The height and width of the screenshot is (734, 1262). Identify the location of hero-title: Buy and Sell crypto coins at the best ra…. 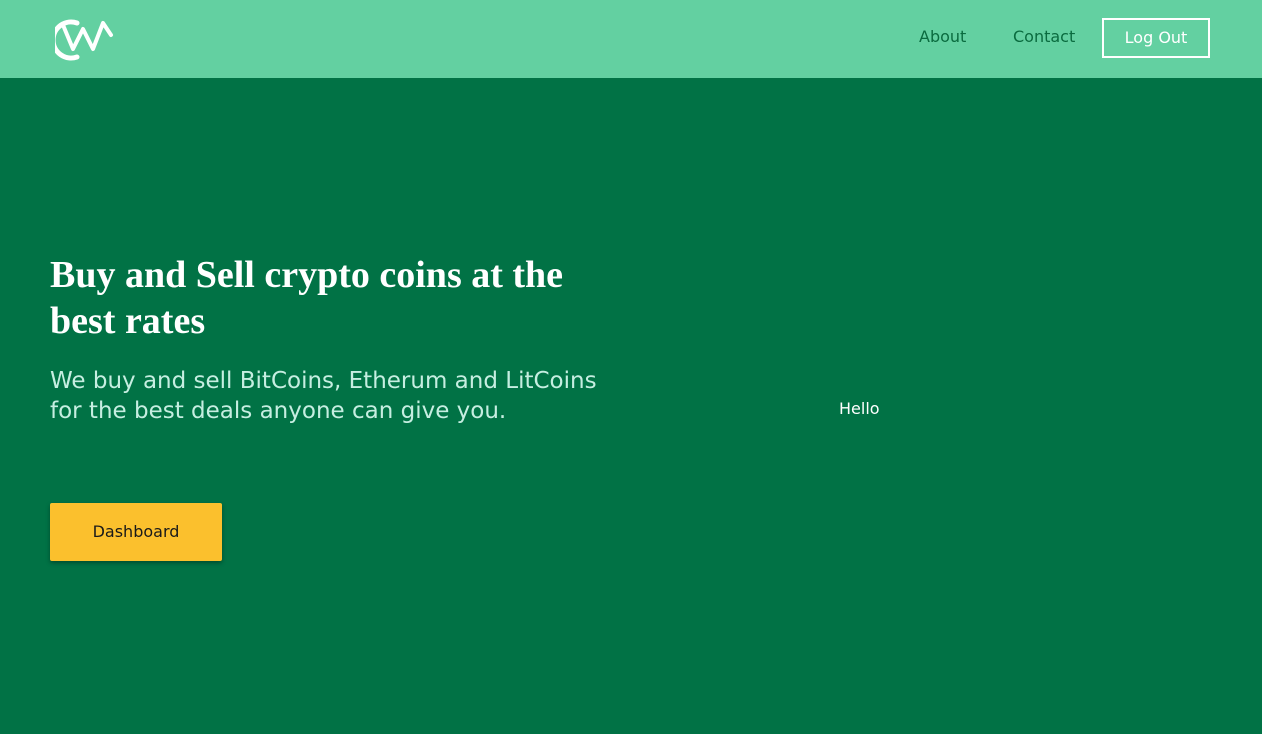
(307, 298).